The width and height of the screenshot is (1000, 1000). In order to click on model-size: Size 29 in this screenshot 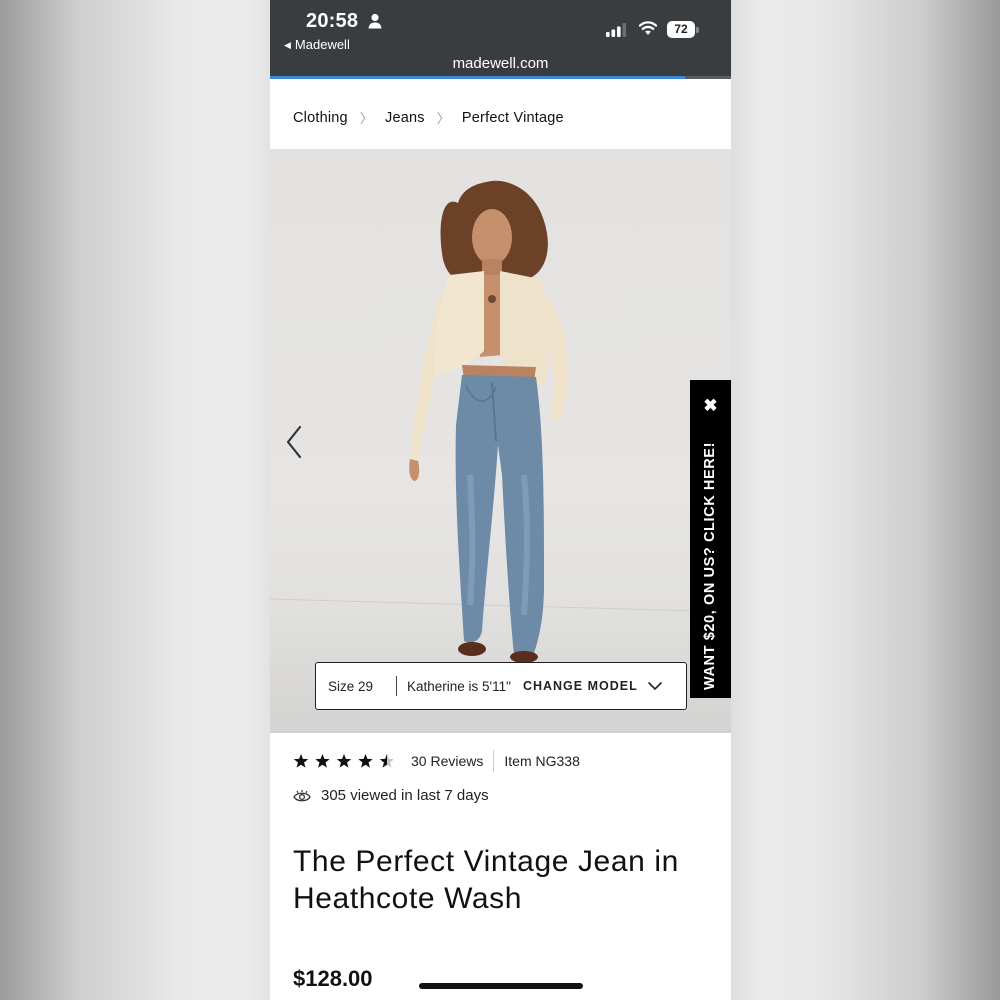, I will do `click(351, 686)`.